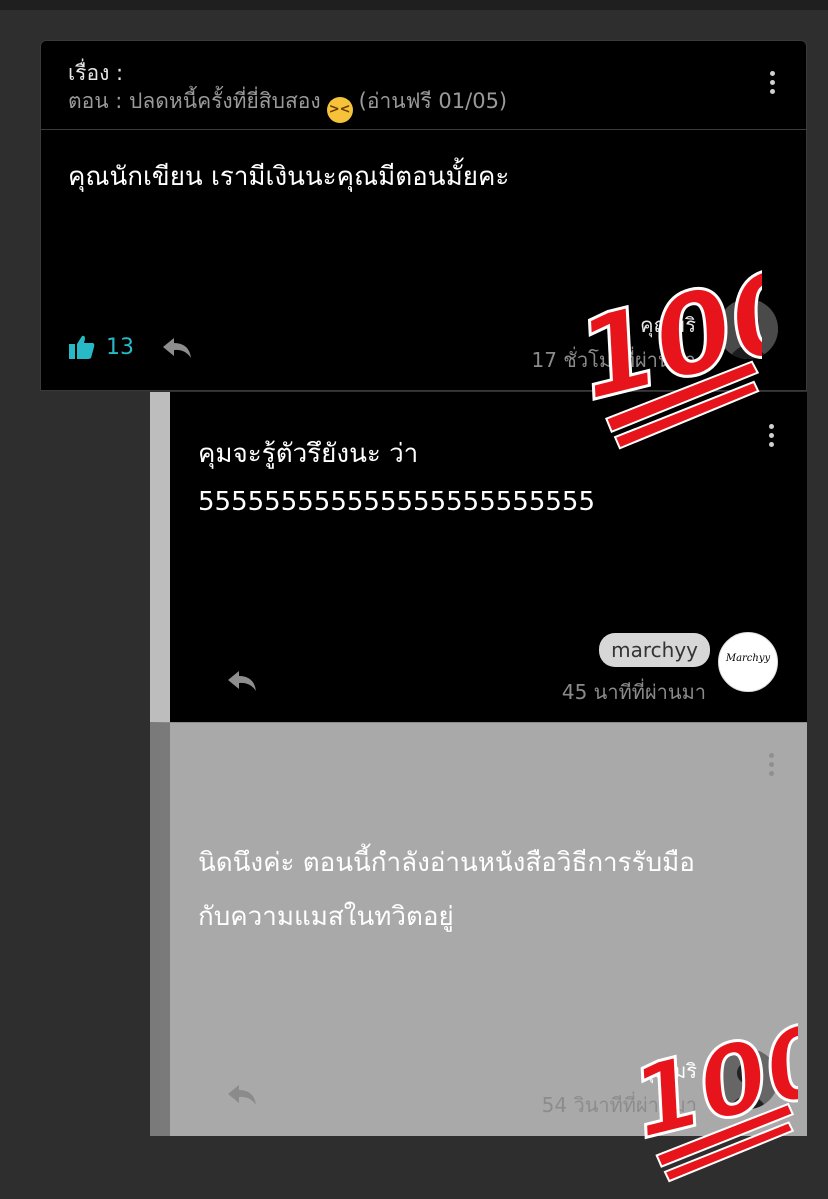  What do you see at coordinates (748, 658) in the screenshot?
I see `avatar-signature: Marchyy` at bounding box center [748, 658].